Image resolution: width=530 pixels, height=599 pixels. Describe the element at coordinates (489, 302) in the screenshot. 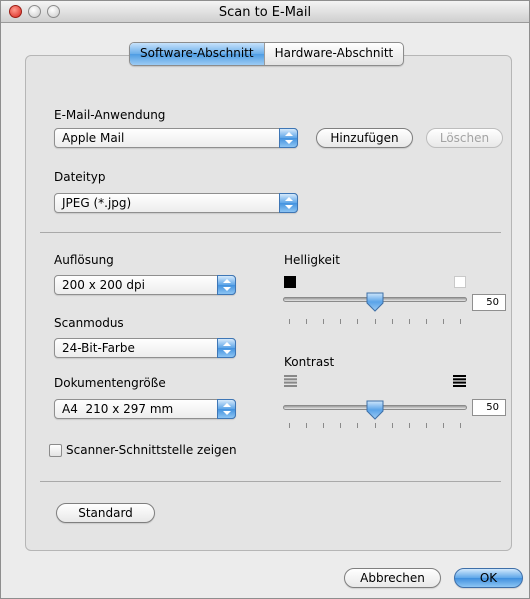

I see `brightness-value-field: 50` at that location.